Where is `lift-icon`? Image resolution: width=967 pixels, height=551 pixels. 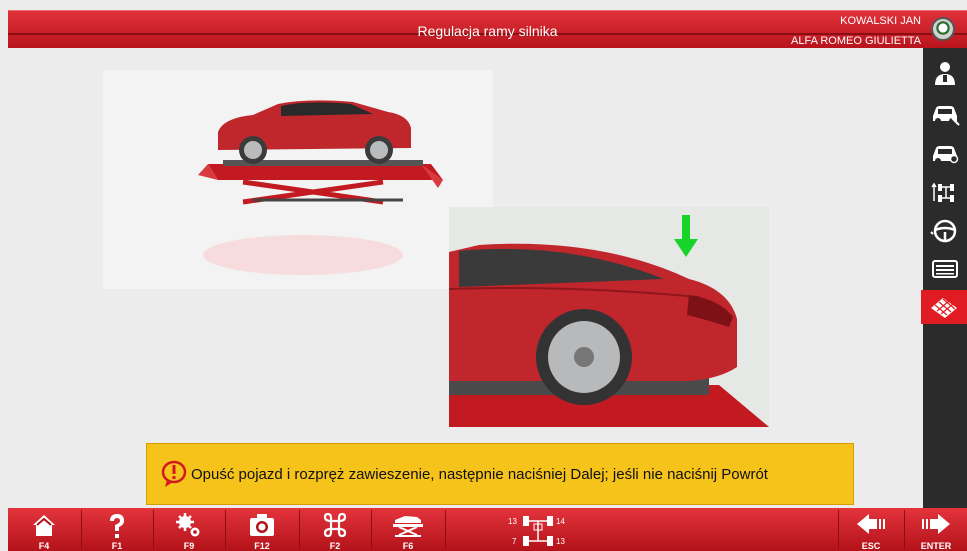
lift-icon is located at coordinates (408, 526).